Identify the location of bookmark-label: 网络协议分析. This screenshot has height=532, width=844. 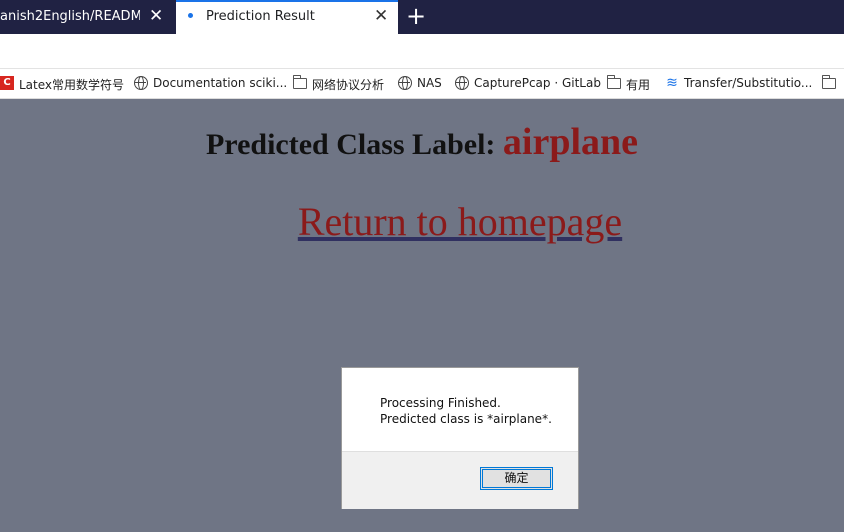
(348, 85).